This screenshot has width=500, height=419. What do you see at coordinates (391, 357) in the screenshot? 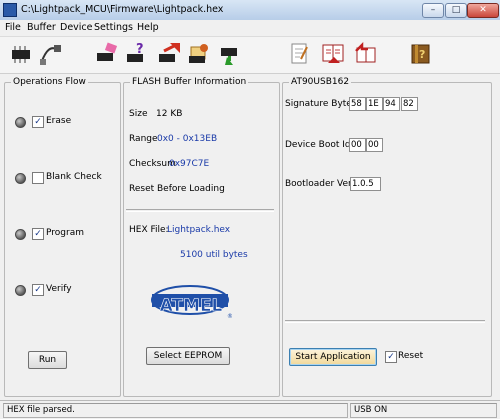
I see `reset-checkbox: ✓` at bounding box center [391, 357].